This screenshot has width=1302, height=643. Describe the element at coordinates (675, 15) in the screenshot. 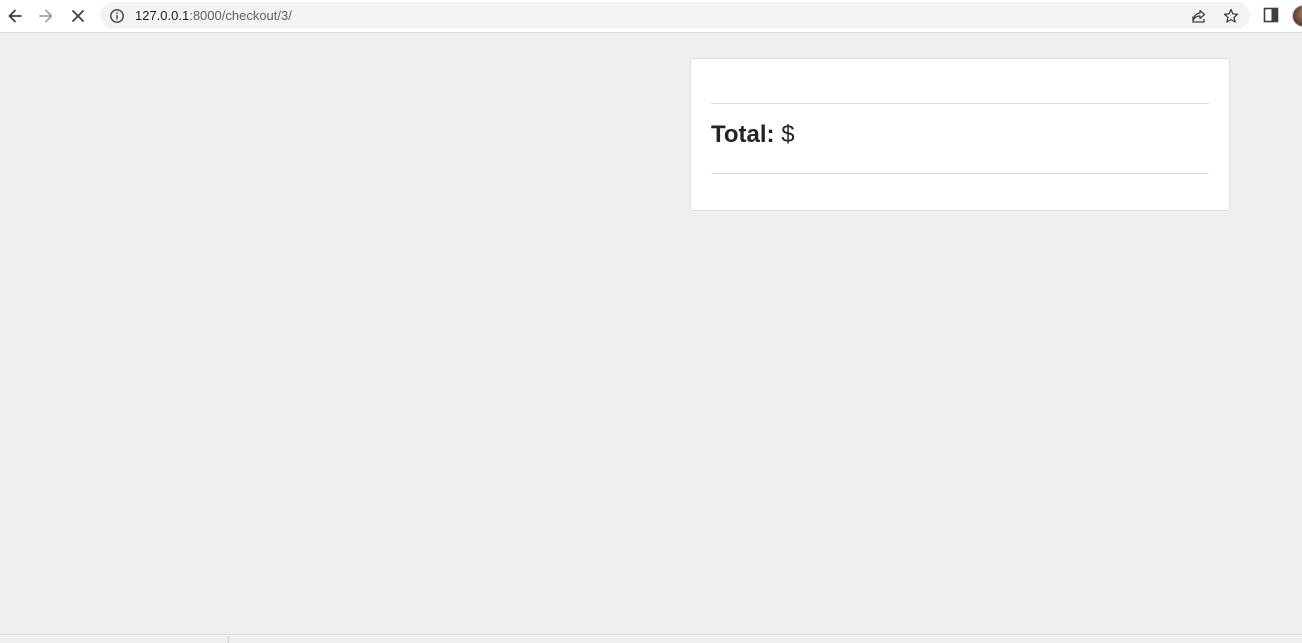

I see `address-bar: 127.0.0.1:8000/checkout/3/` at that location.